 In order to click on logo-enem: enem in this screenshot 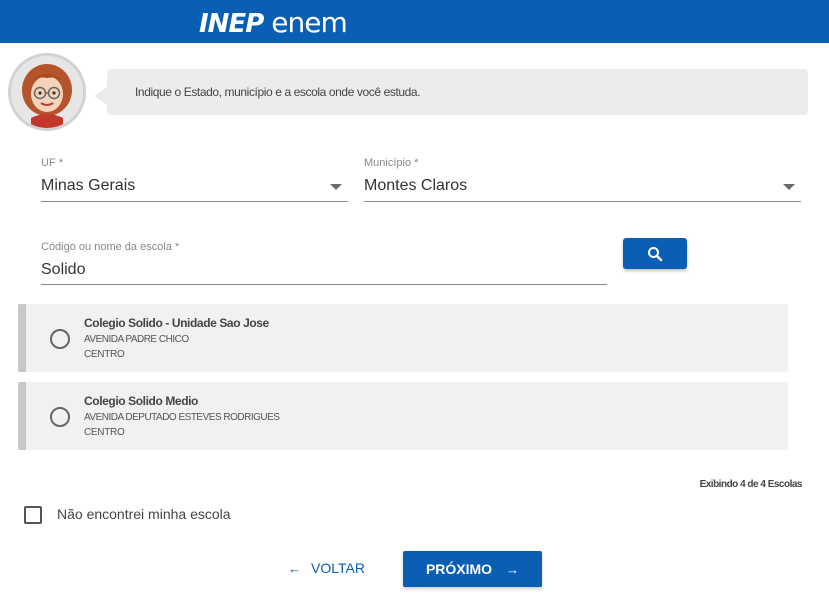, I will do `click(309, 22)`.